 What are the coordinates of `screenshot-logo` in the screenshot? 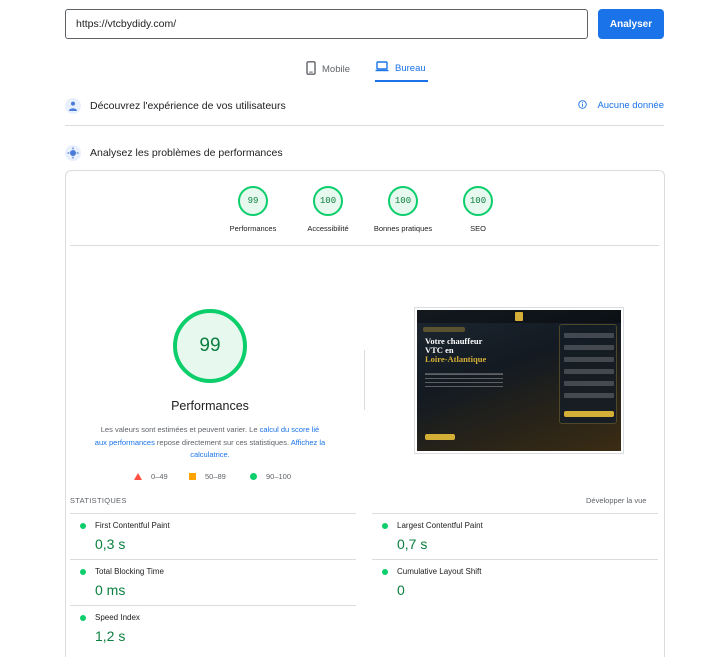 It's located at (519, 316).